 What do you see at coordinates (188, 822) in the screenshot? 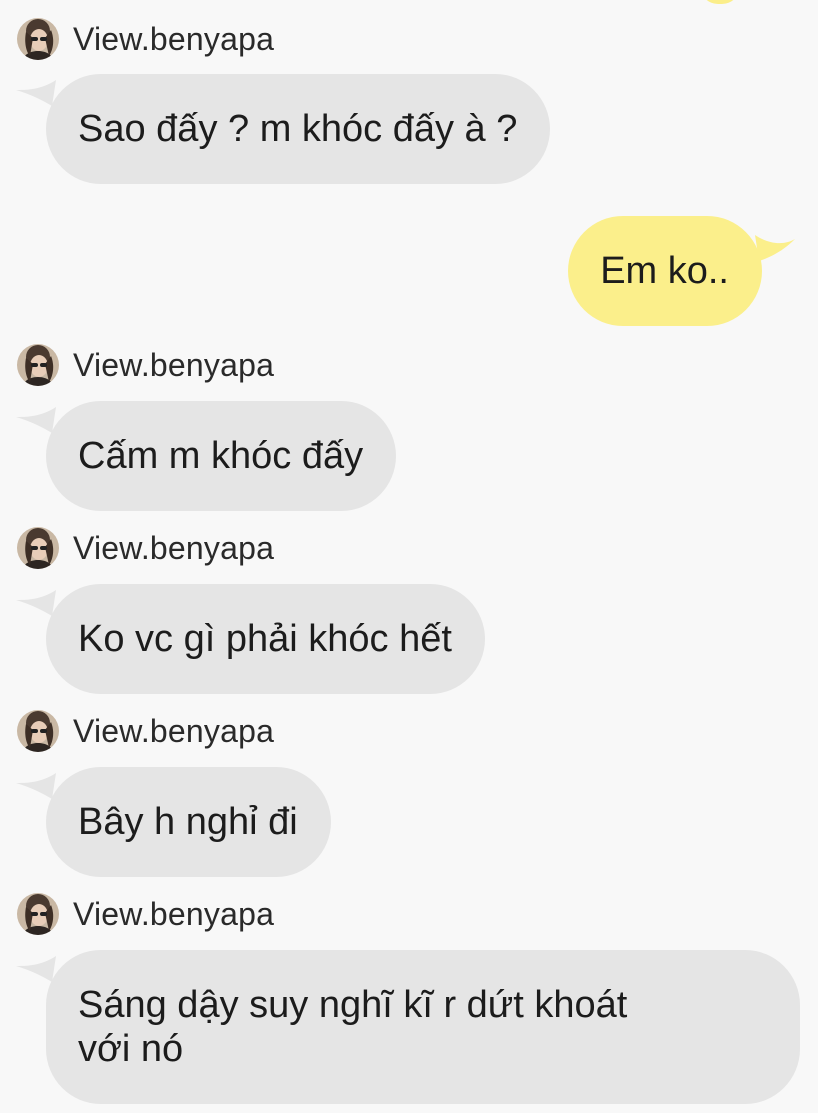
I see `message-text: Bây h nghỉ đi` at bounding box center [188, 822].